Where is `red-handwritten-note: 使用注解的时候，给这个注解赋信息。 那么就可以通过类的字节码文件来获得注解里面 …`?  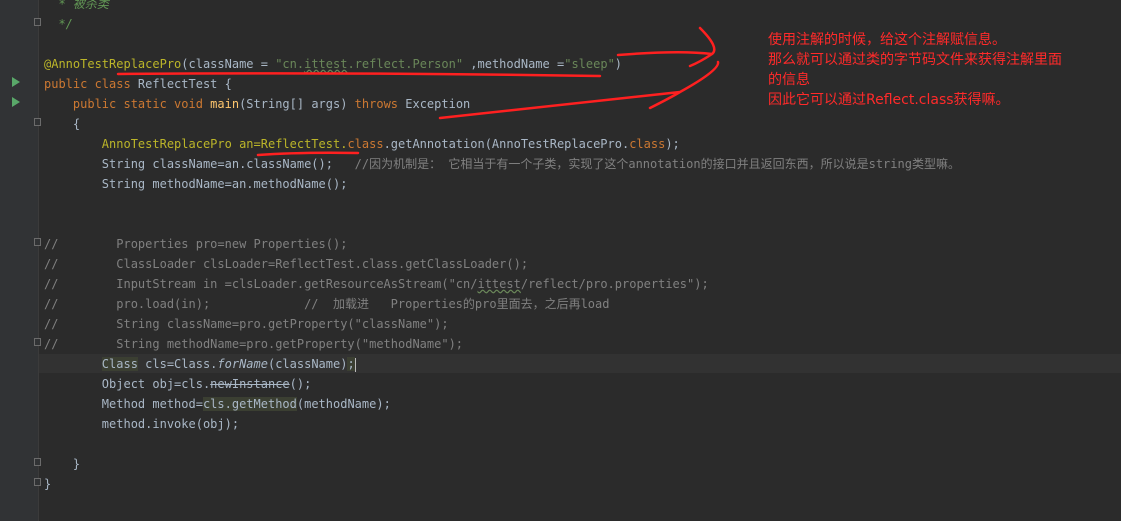
red-handwritten-note: 使用注解的时候，给这个注解赋信息。 那么就可以通过类的字节码文件来获得注解里面 … is located at coordinates (940, 70).